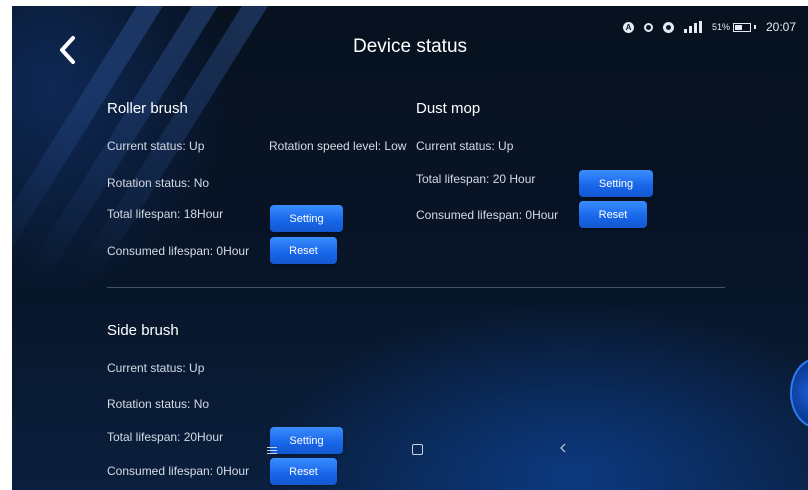 The height and width of the screenshot is (490, 808). What do you see at coordinates (692, 27) in the screenshot?
I see `signal-icon` at bounding box center [692, 27].